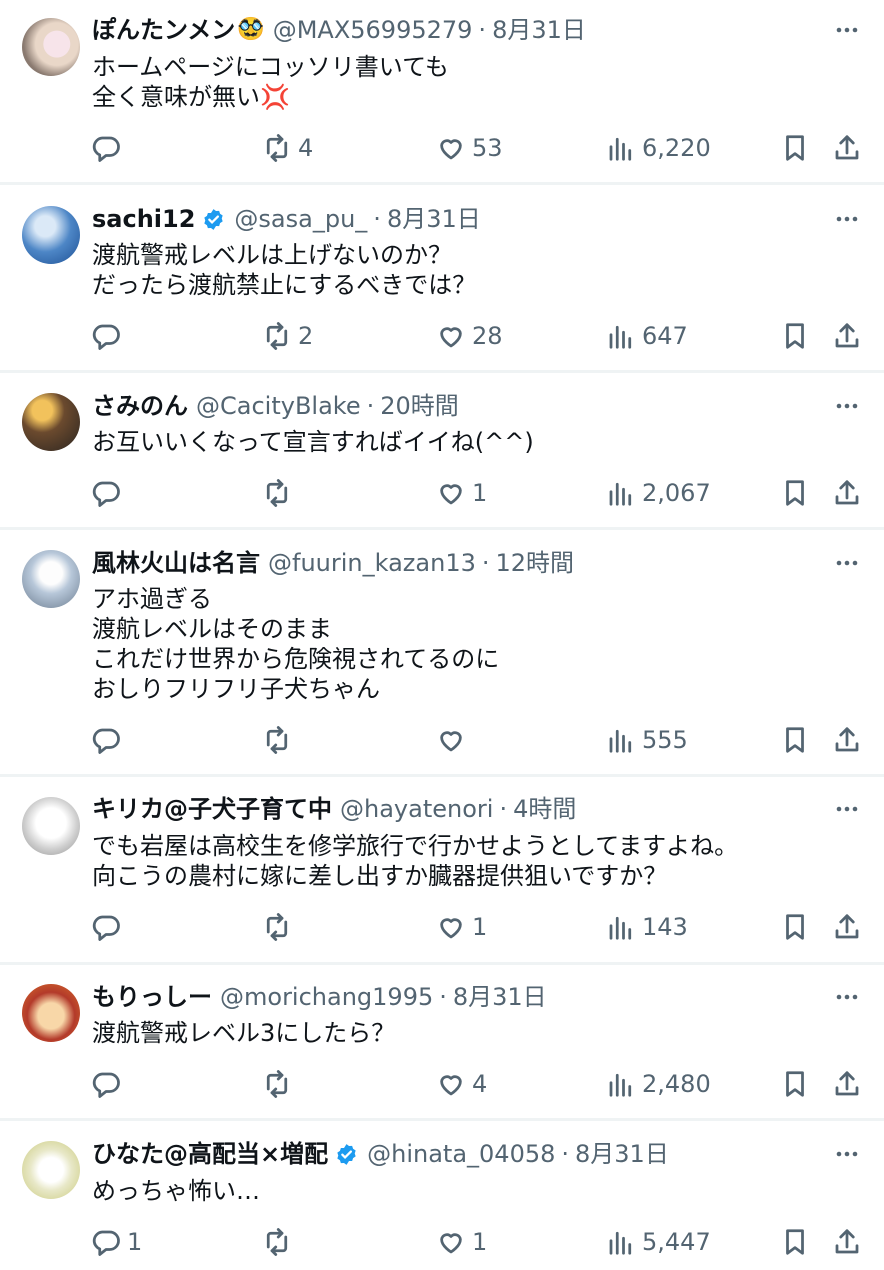  Describe the element at coordinates (135, 1242) in the screenshot. I see `reply-count: 1` at that location.